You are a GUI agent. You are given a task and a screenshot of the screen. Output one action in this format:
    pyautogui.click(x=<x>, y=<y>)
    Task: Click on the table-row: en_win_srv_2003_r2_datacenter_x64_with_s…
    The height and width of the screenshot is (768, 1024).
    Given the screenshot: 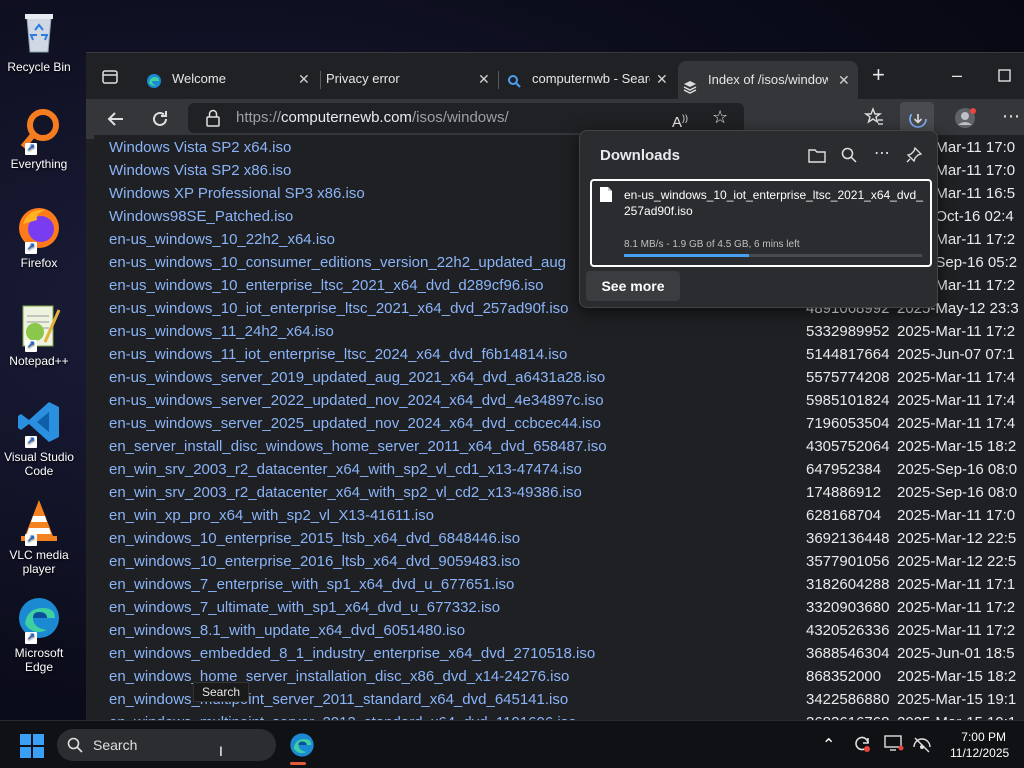 What is the action you would take?
    pyautogui.click(x=559, y=492)
    